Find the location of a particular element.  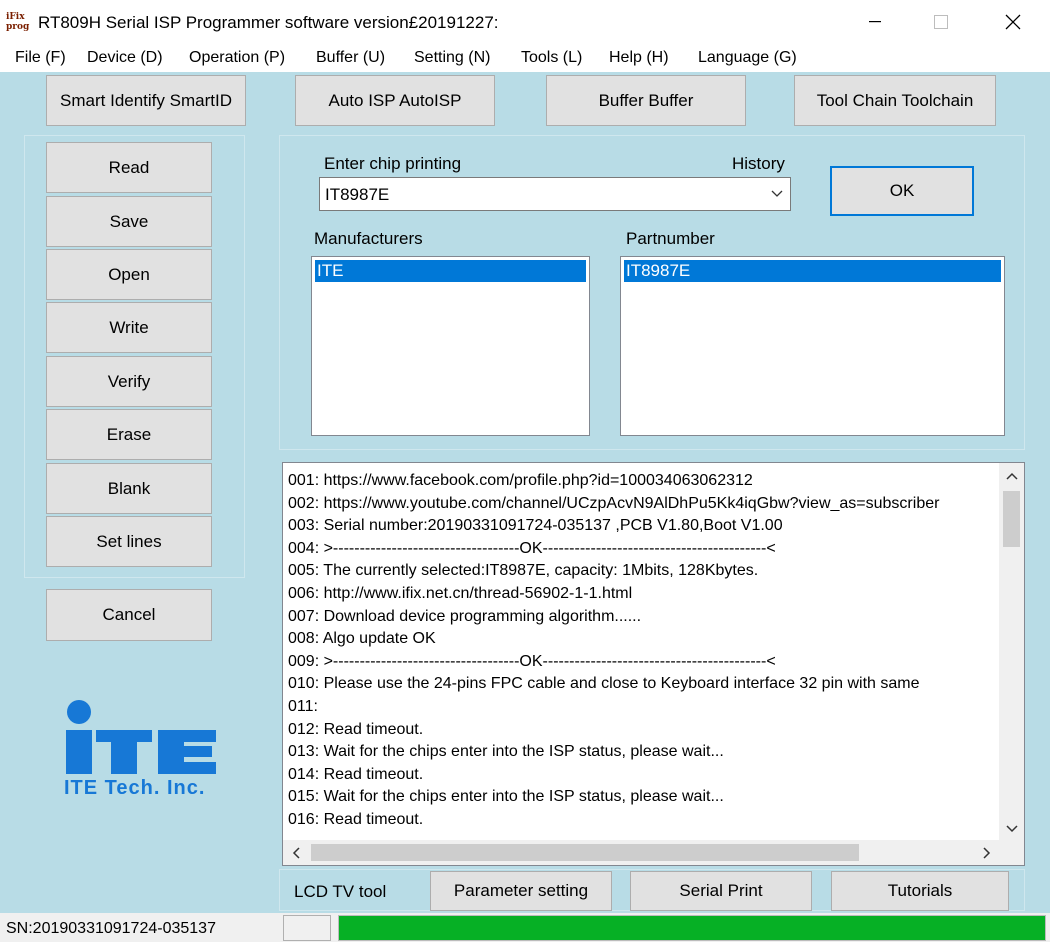

menu-language: Language (G) is located at coordinates (747, 58).